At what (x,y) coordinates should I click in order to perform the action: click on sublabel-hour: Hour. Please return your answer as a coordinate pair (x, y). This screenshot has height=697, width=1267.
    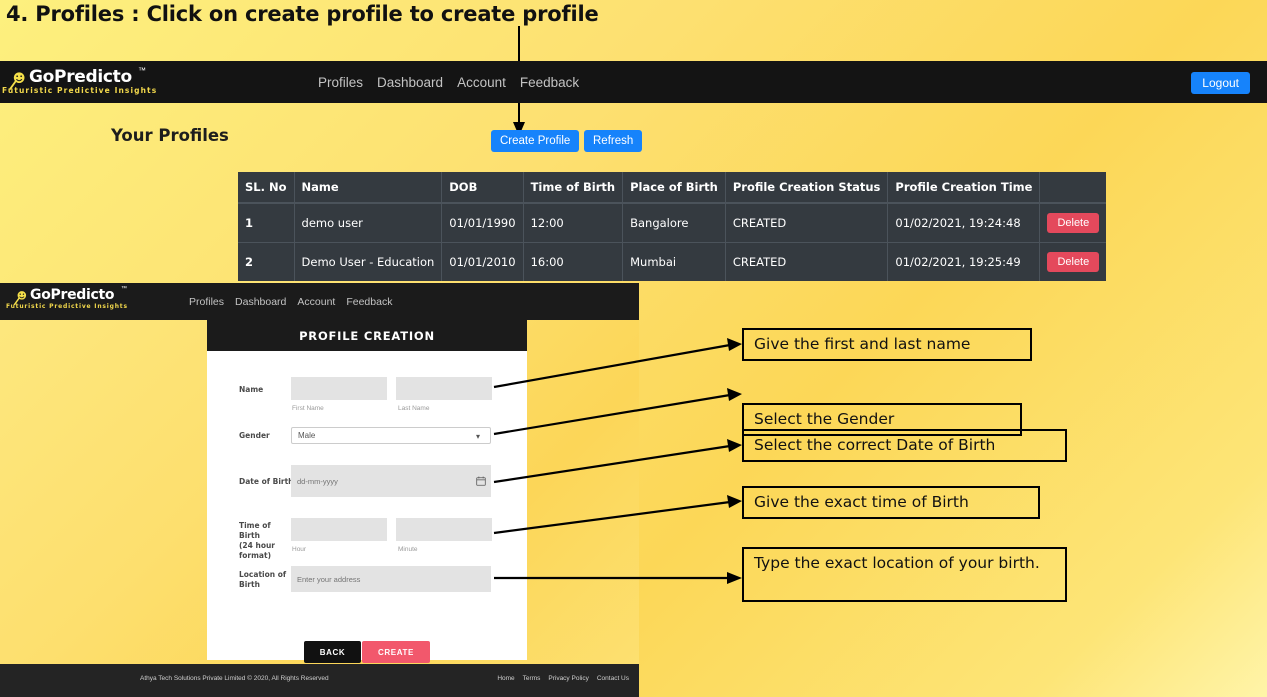
    Looking at the image, I should click on (299, 549).